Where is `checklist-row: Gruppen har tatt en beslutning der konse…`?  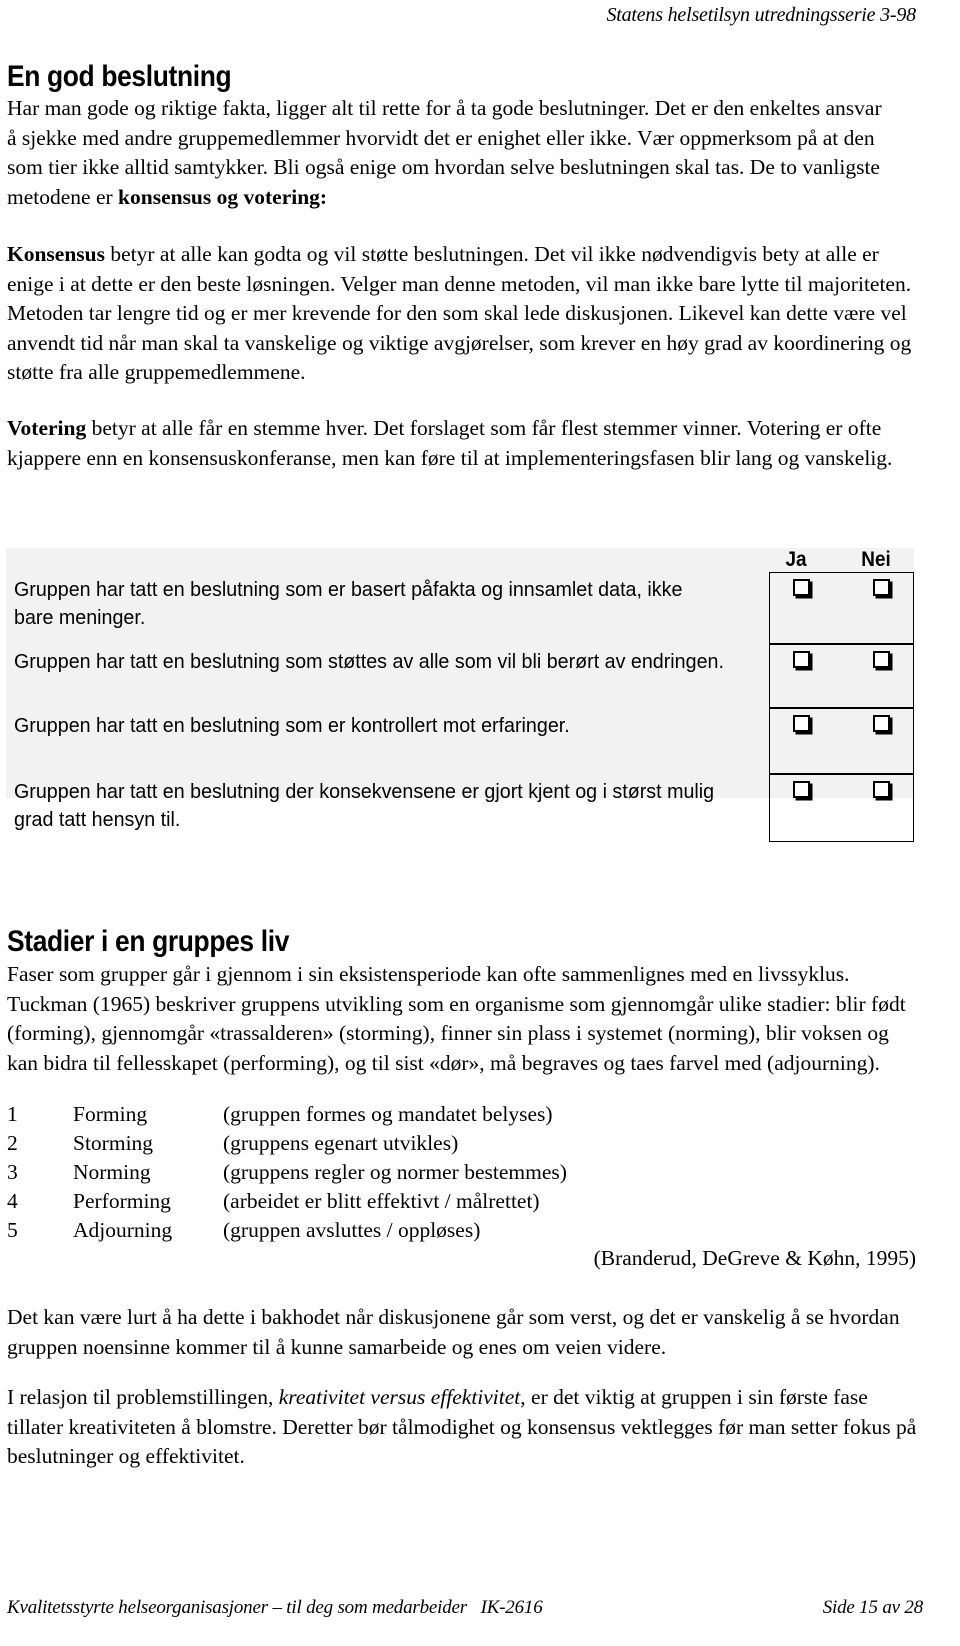 checklist-row: Gruppen har tatt en beslutning der konse… is located at coordinates (460, 808).